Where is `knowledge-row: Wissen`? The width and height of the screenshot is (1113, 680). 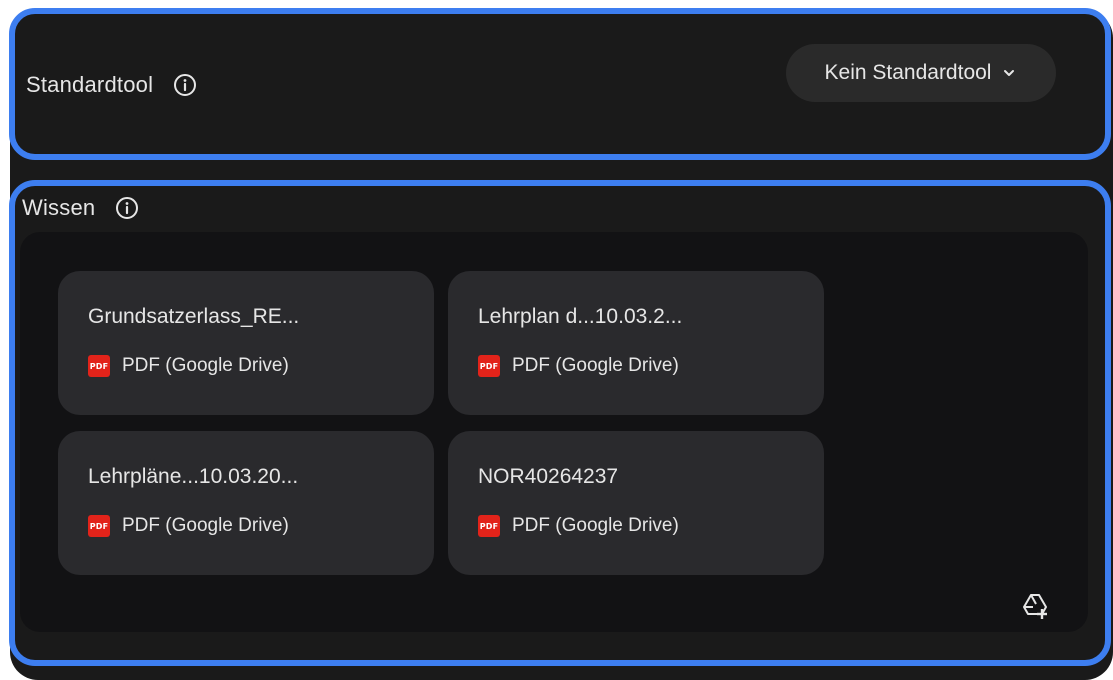 knowledge-row: Wissen is located at coordinates (80, 208).